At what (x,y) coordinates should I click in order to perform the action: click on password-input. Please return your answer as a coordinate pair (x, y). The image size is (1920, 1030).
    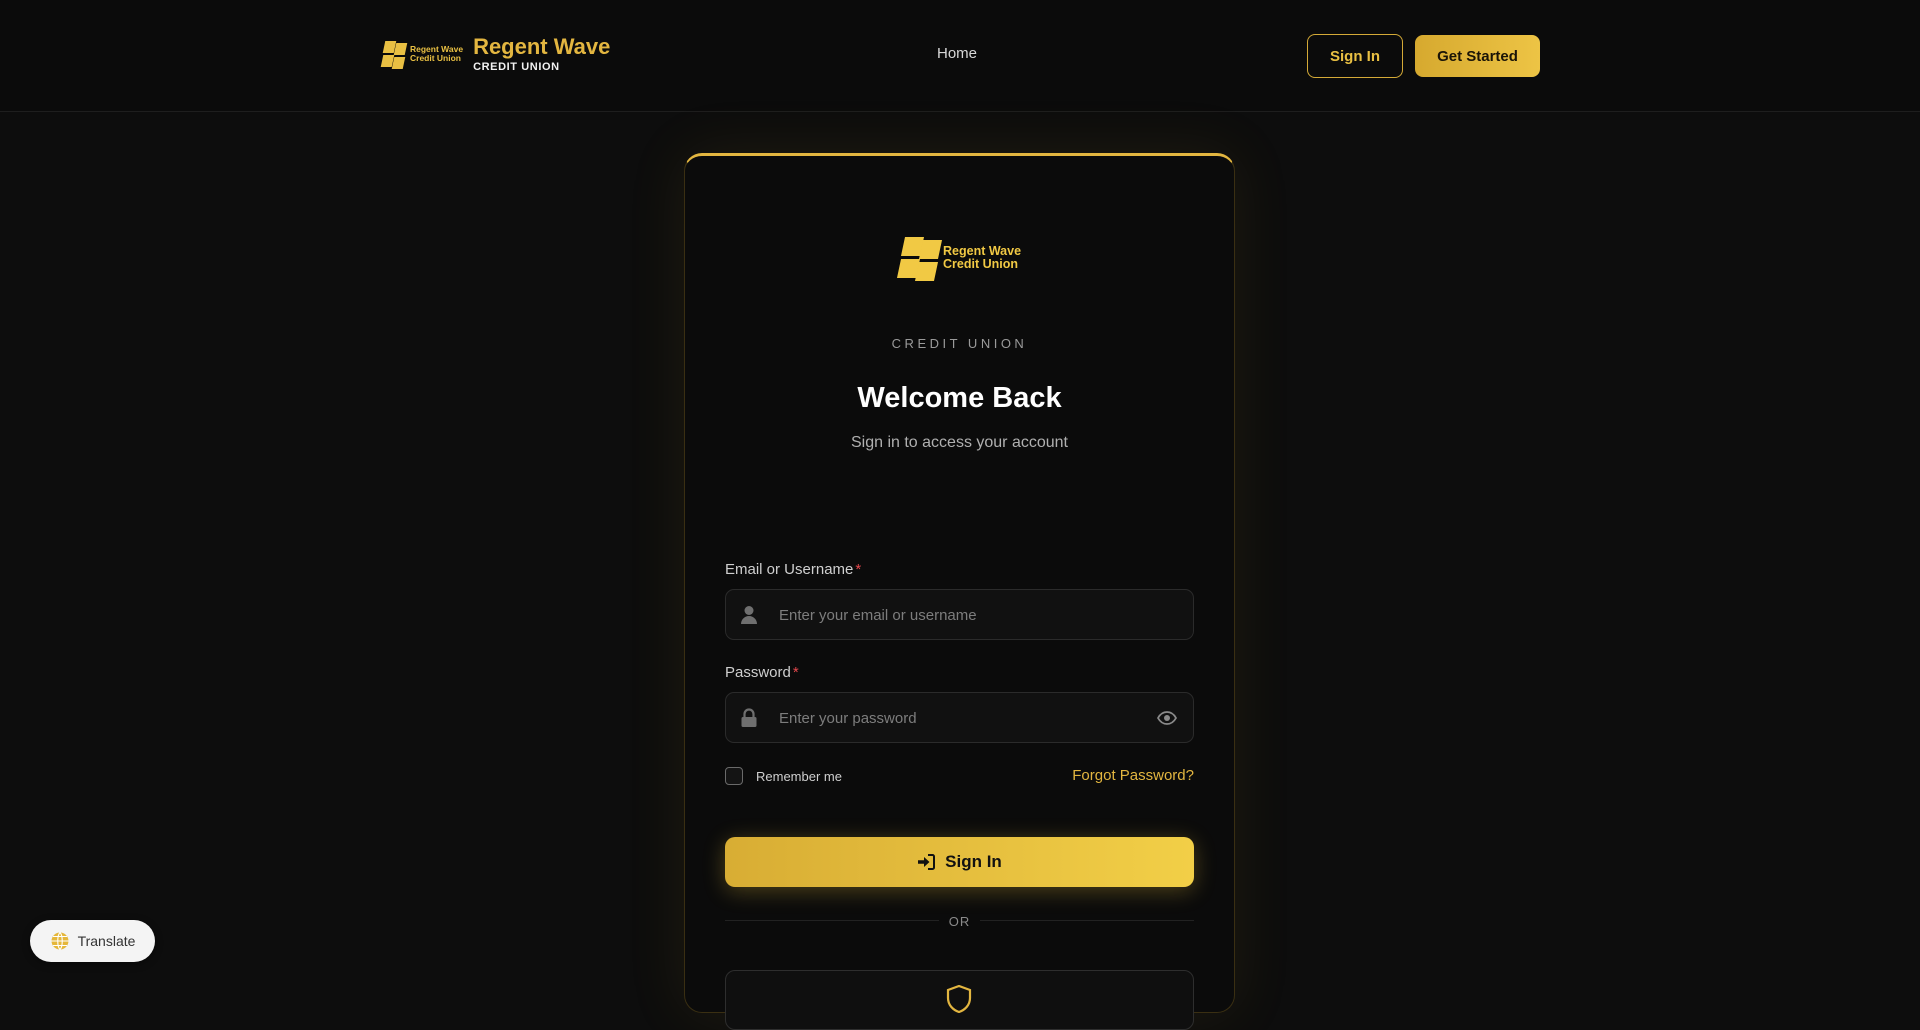
    Looking at the image, I should click on (959, 718).